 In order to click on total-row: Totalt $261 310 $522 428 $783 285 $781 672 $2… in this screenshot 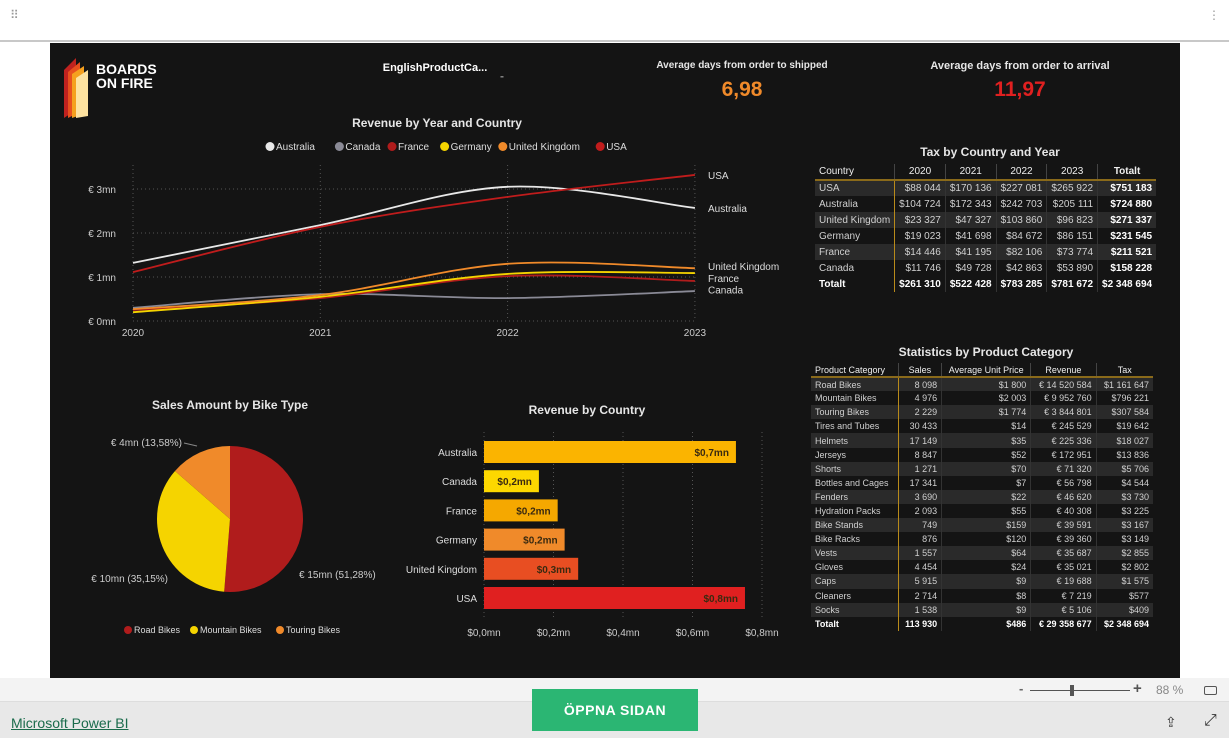, I will do `click(986, 284)`.